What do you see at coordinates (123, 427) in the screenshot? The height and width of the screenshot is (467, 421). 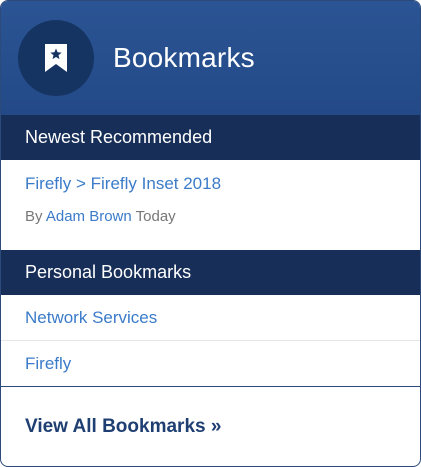 I see `view-all-bookmarks-link: View All Bookmarks »` at bounding box center [123, 427].